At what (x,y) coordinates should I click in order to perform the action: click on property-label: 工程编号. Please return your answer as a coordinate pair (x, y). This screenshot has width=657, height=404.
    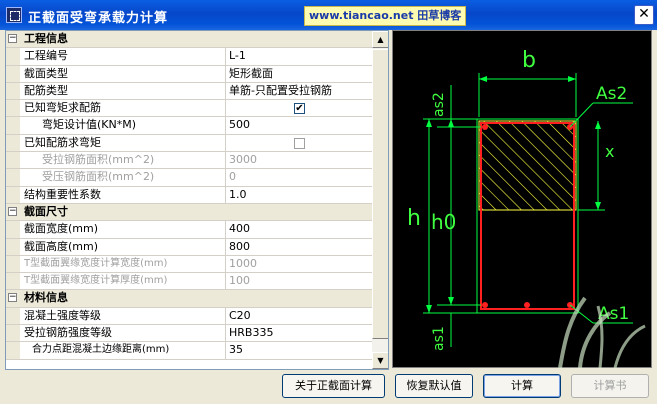
    Looking at the image, I should click on (46, 56).